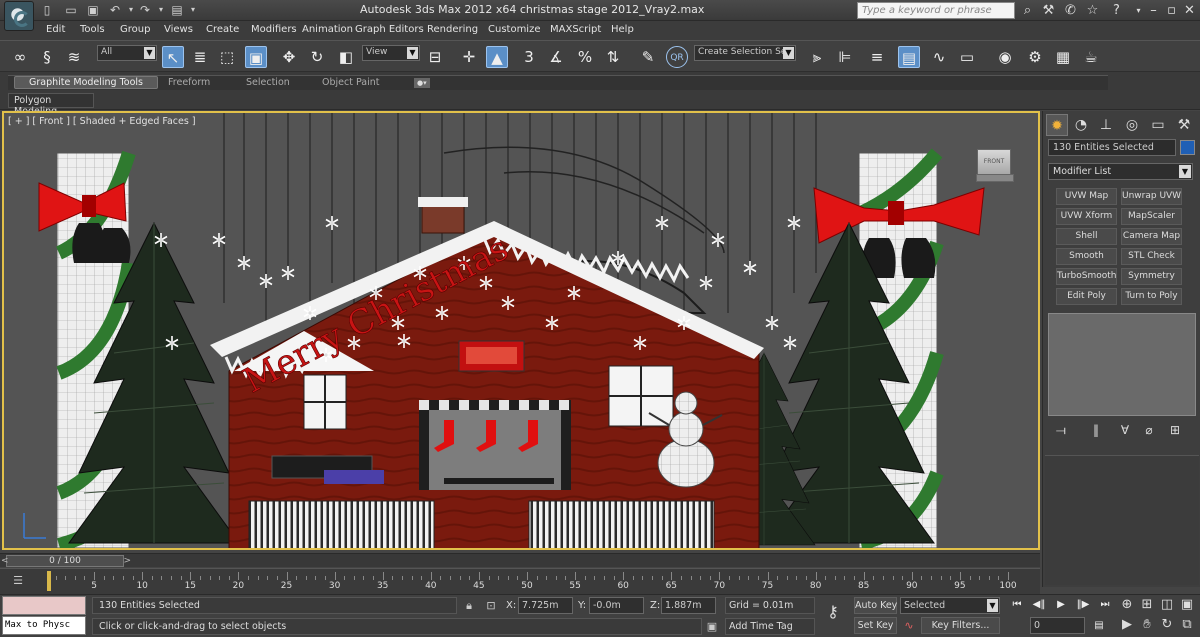 This screenshot has height=637, width=1200. What do you see at coordinates (613, 57) in the screenshot?
I see `spinner-snap-icon: ⇅` at bounding box center [613, 57].